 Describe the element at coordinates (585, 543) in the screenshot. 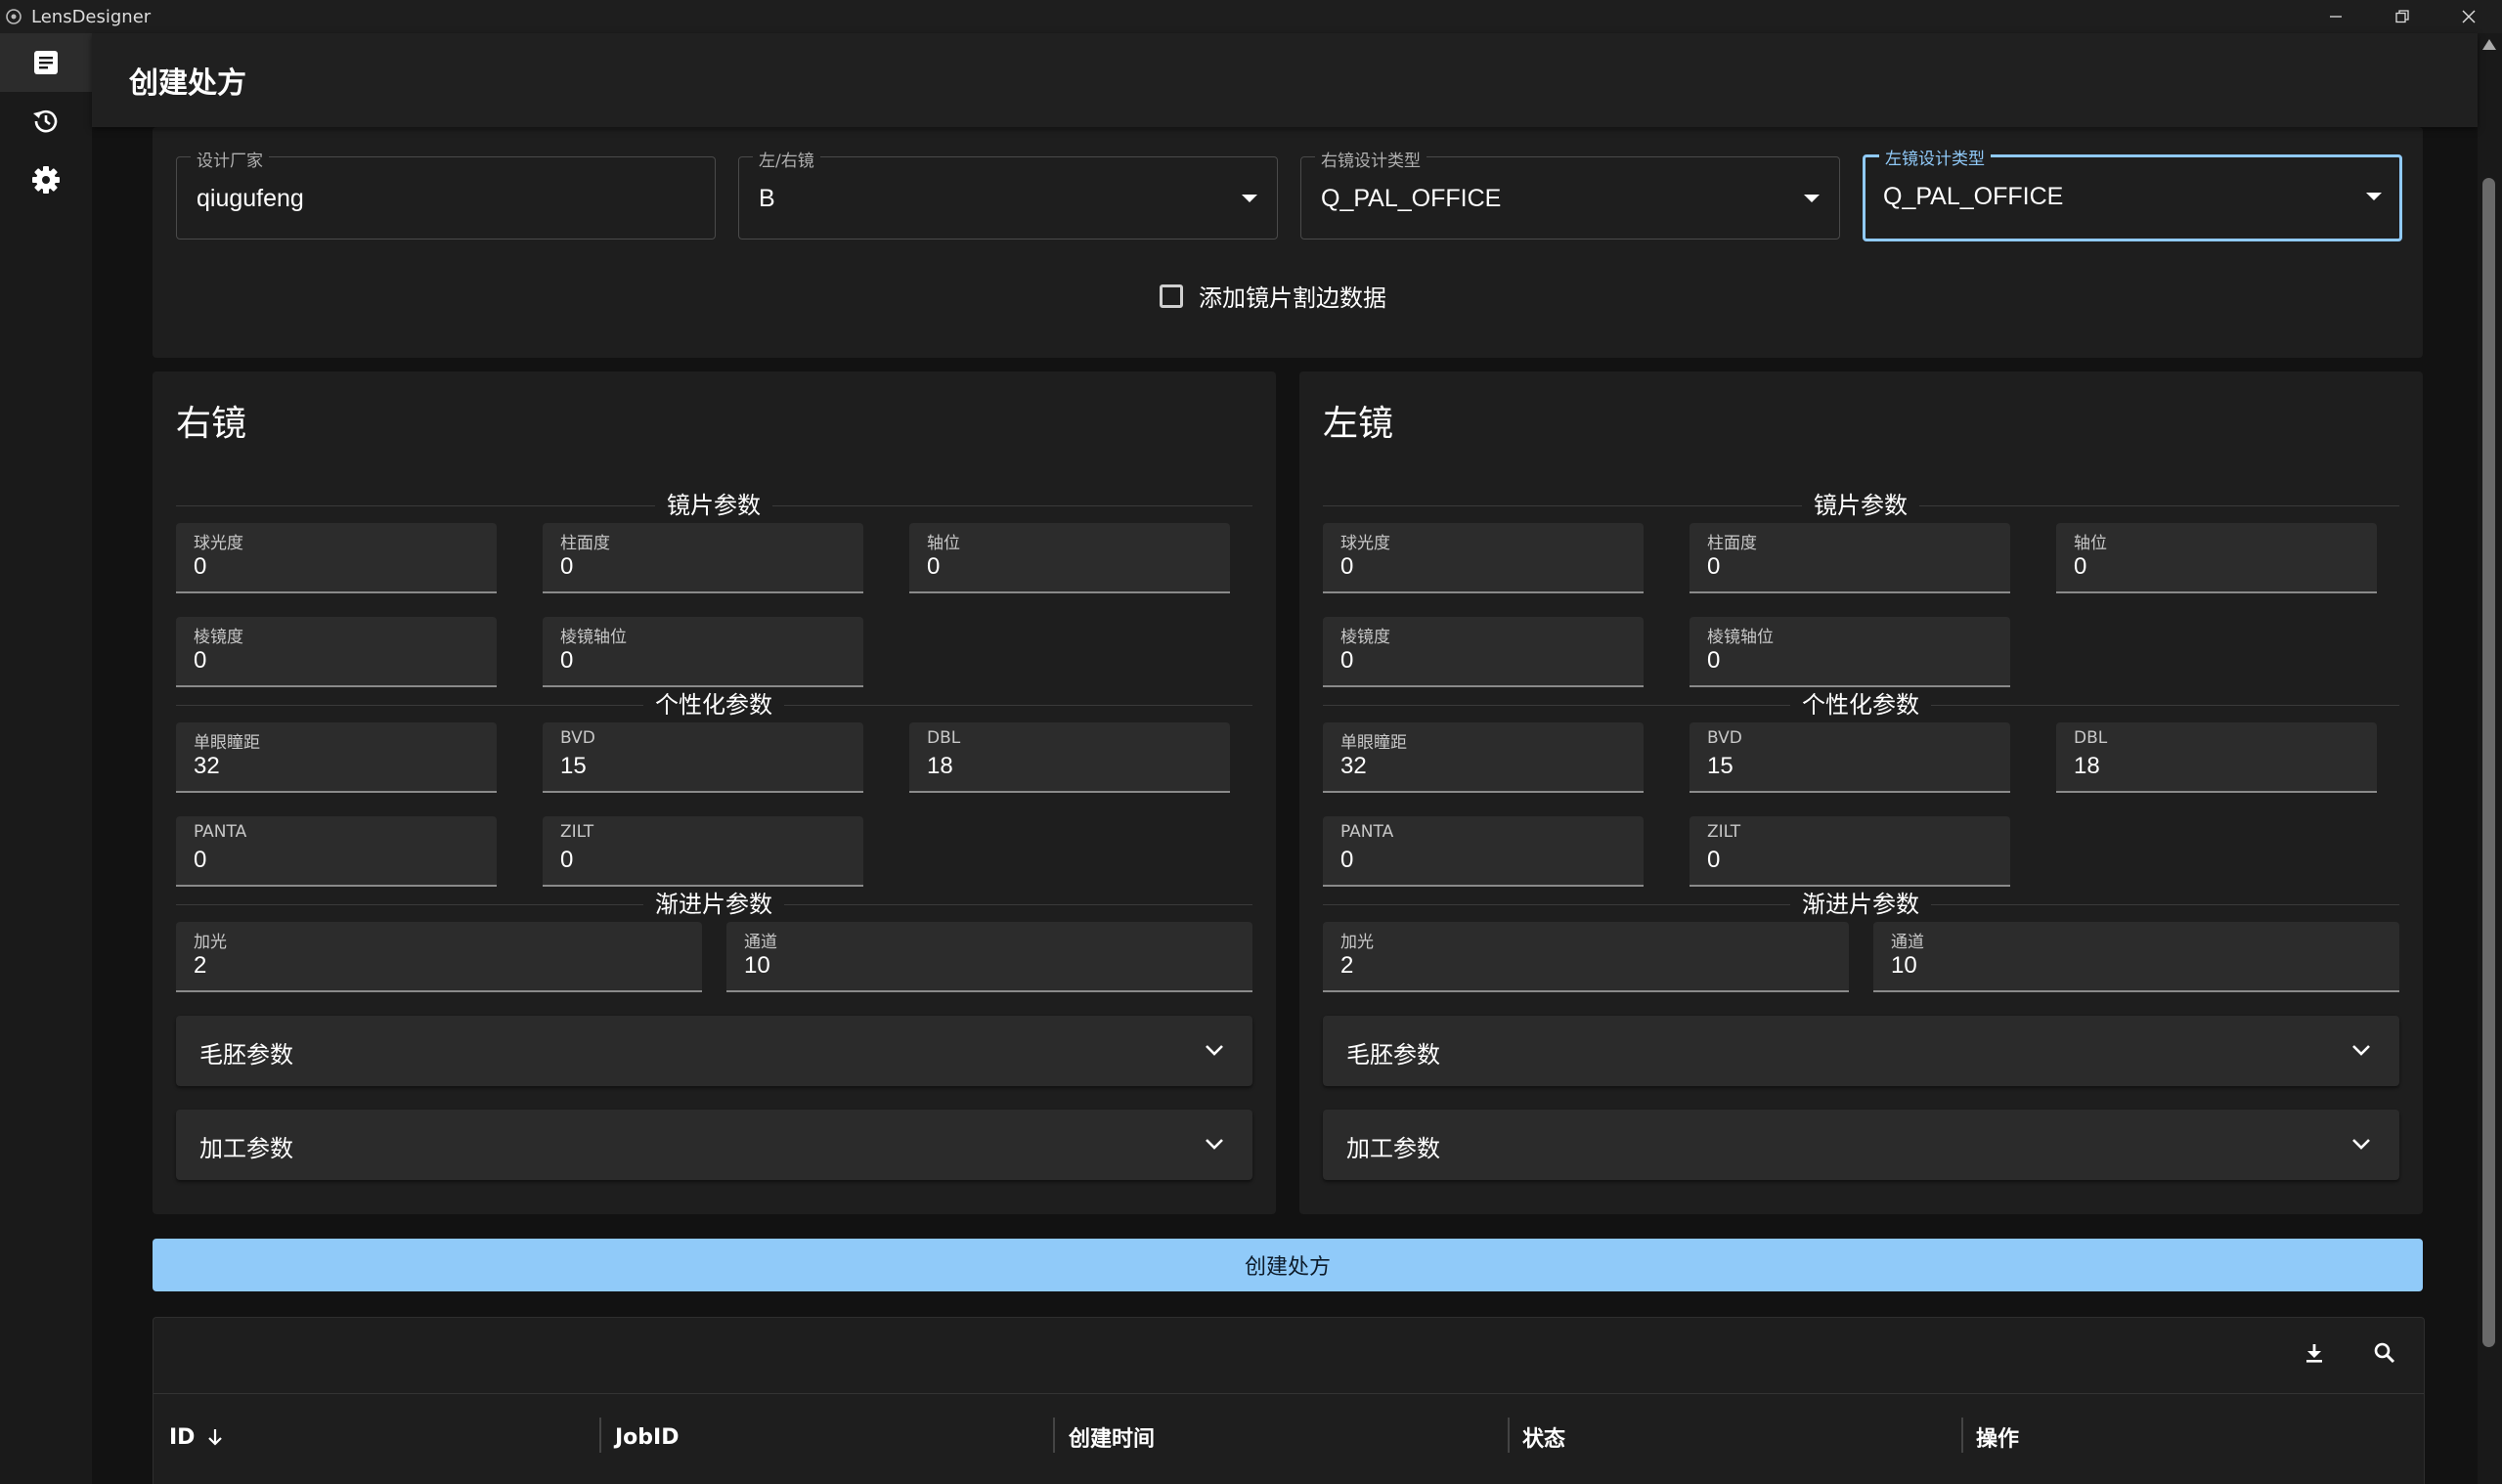

I see `cylinder-label: 柱面度` at that location.